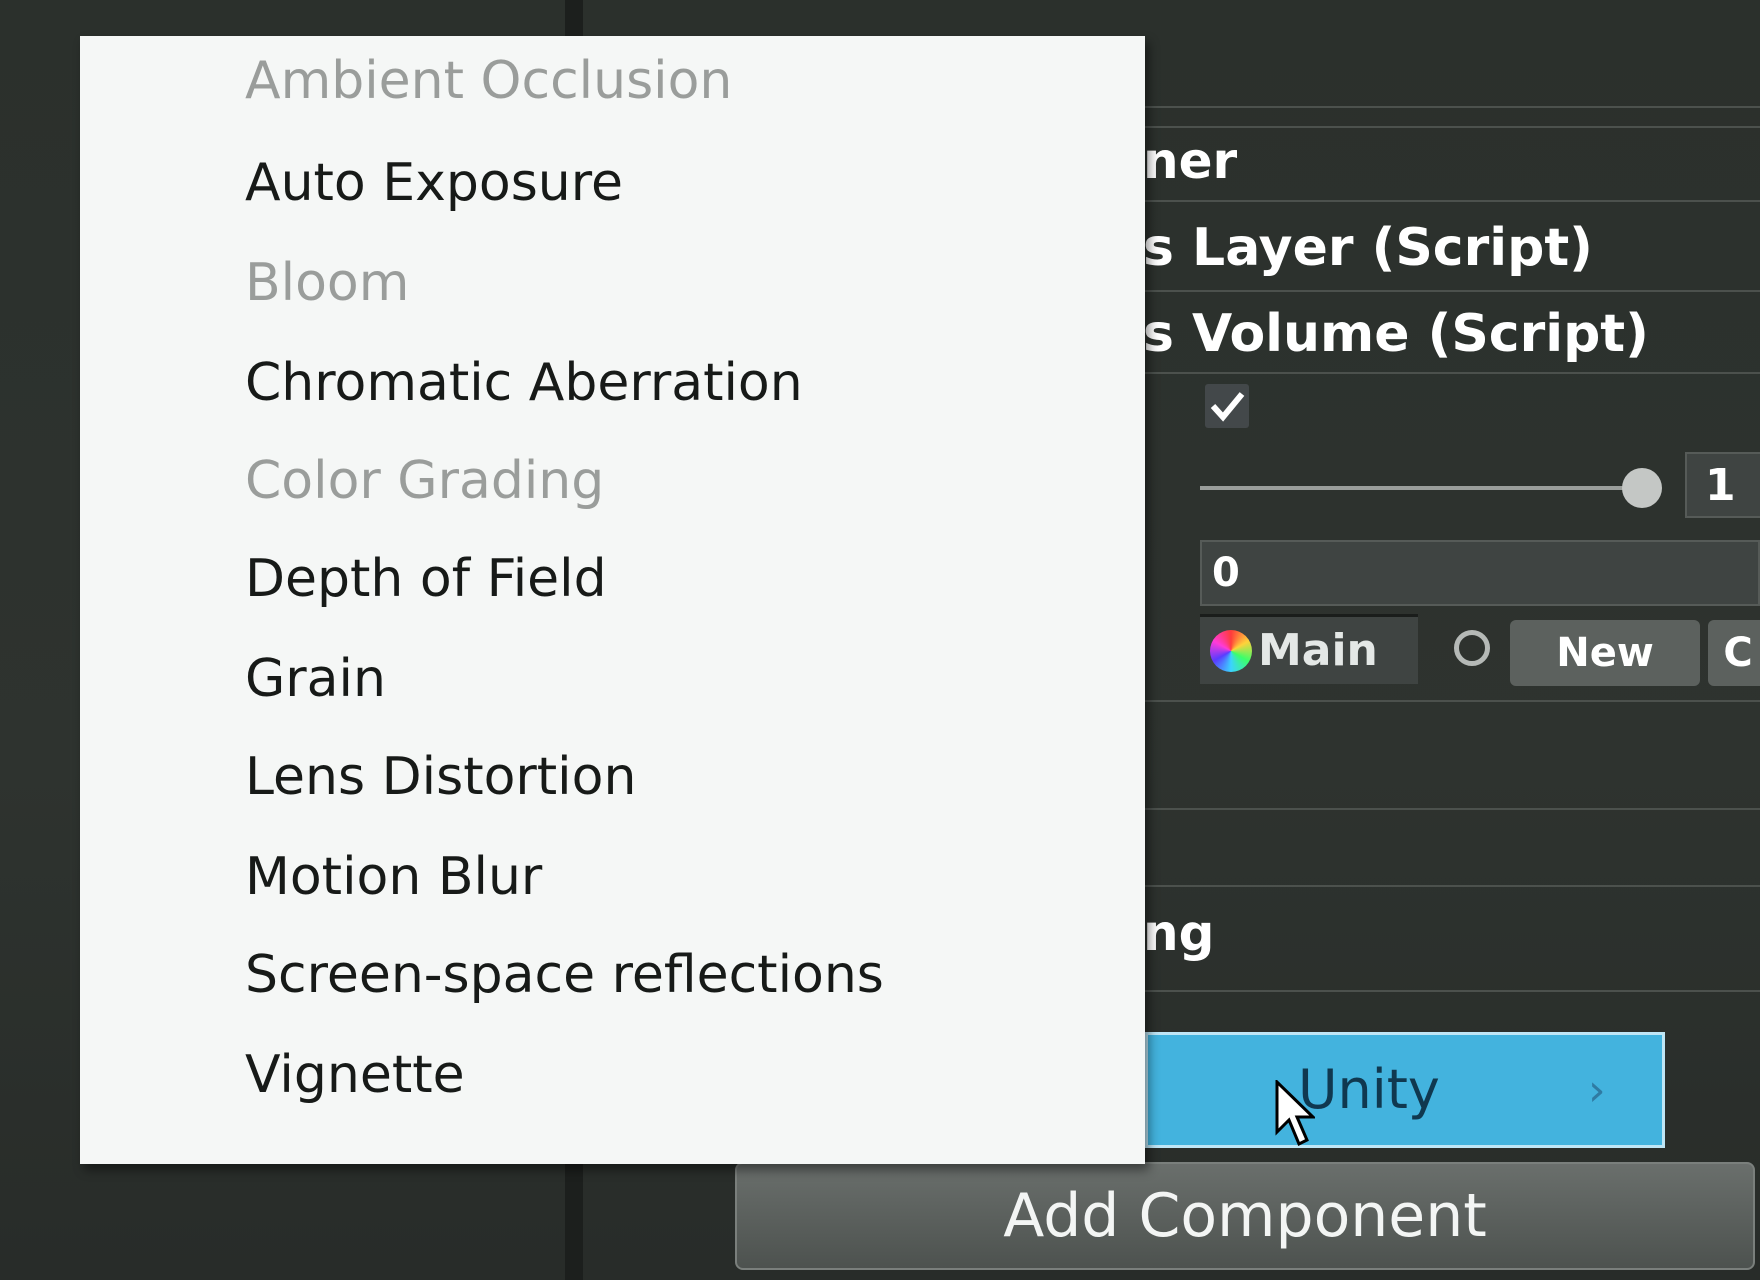 The height and width of the screenshot is (1280, 1760). What do you see at coordinates (1420, 488) in the screenshot?
I see `weight-slider-track` at bounding box center [1420, 488].